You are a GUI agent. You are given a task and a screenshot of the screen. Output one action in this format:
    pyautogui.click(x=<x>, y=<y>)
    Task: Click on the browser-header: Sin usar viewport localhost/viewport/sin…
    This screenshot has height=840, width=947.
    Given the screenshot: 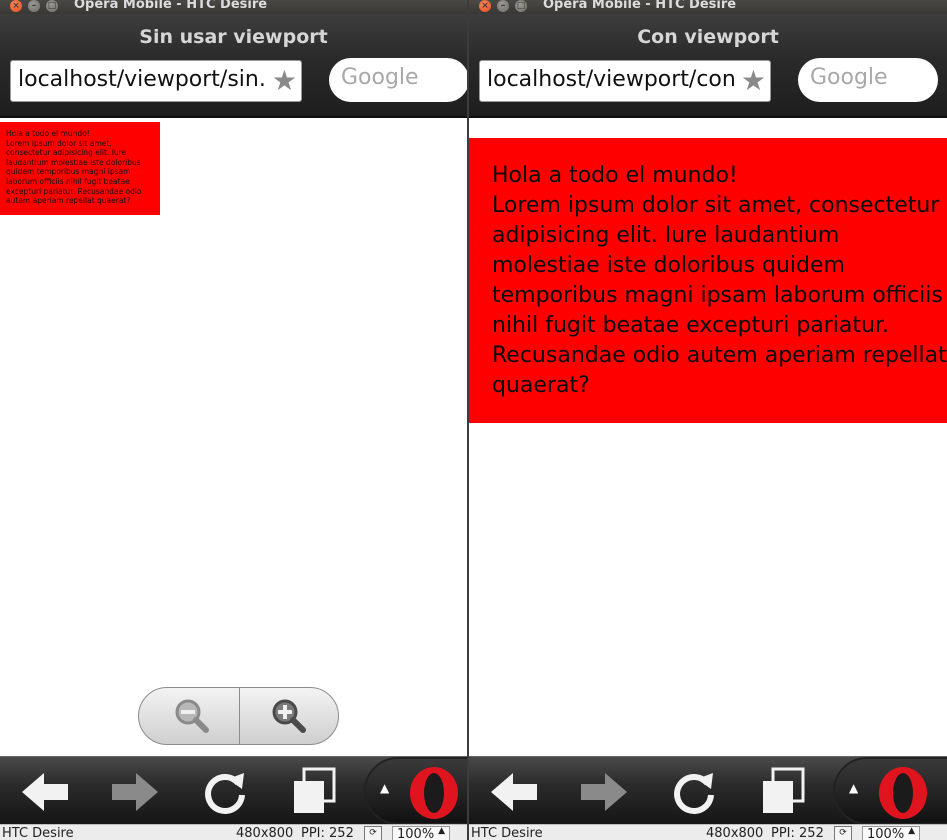 What is the action you would take?
    pyautogui.click(x=233, y=66)
    